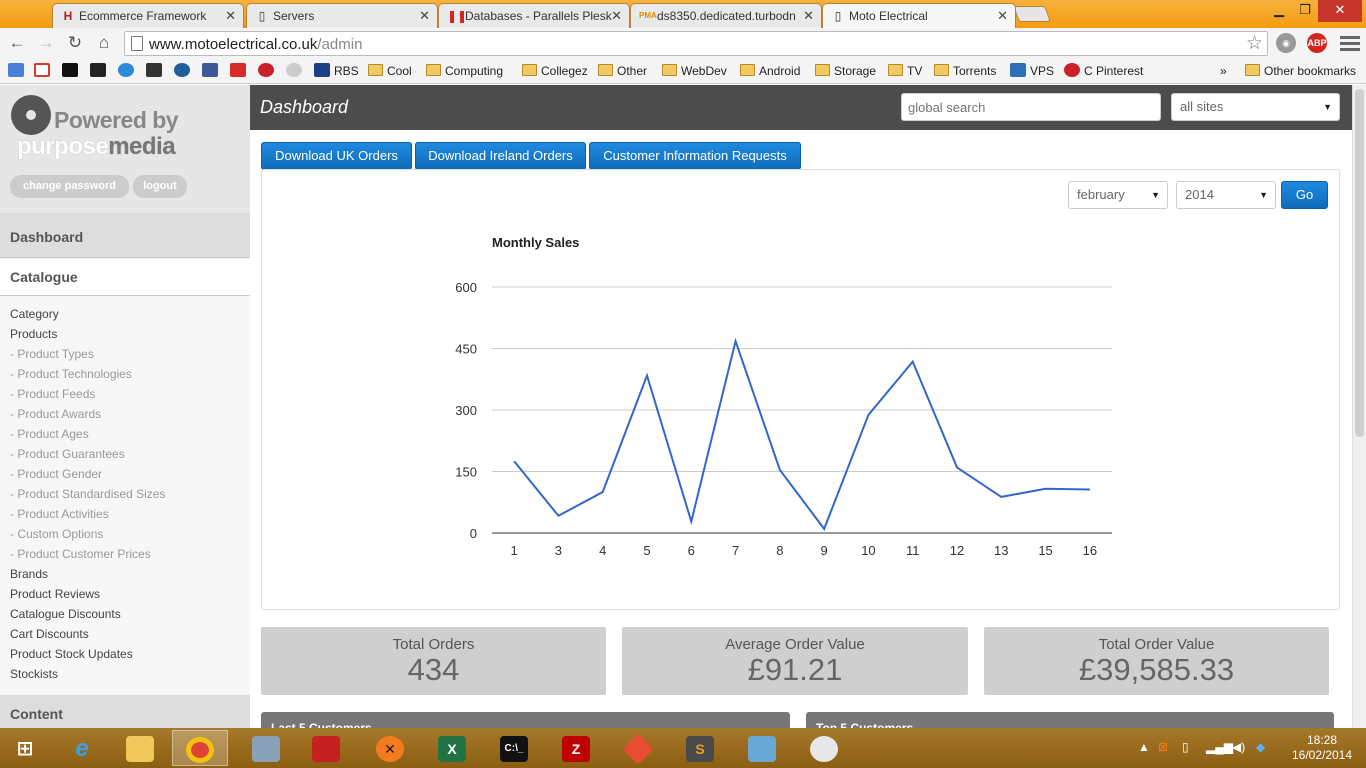 This screenshot has width=1366, height=768. Describe the element at coordinates (87, 397) in the screenshot. I see `sidebar-link: - Product Feeds` at that location.